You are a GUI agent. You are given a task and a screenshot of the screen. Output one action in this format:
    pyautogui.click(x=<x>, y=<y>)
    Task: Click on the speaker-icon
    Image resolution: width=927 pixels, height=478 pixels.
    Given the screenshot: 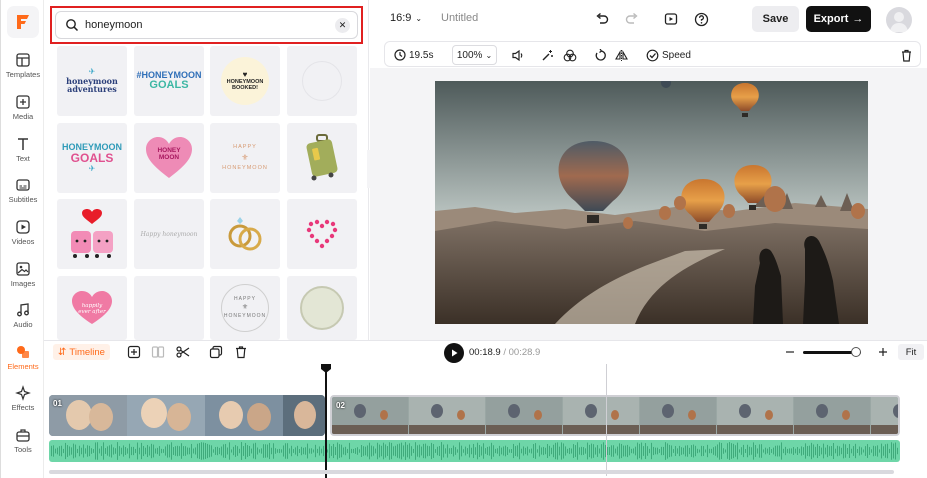 What is the action you would take?
    pyautogui.click(x=517, y=55)
    